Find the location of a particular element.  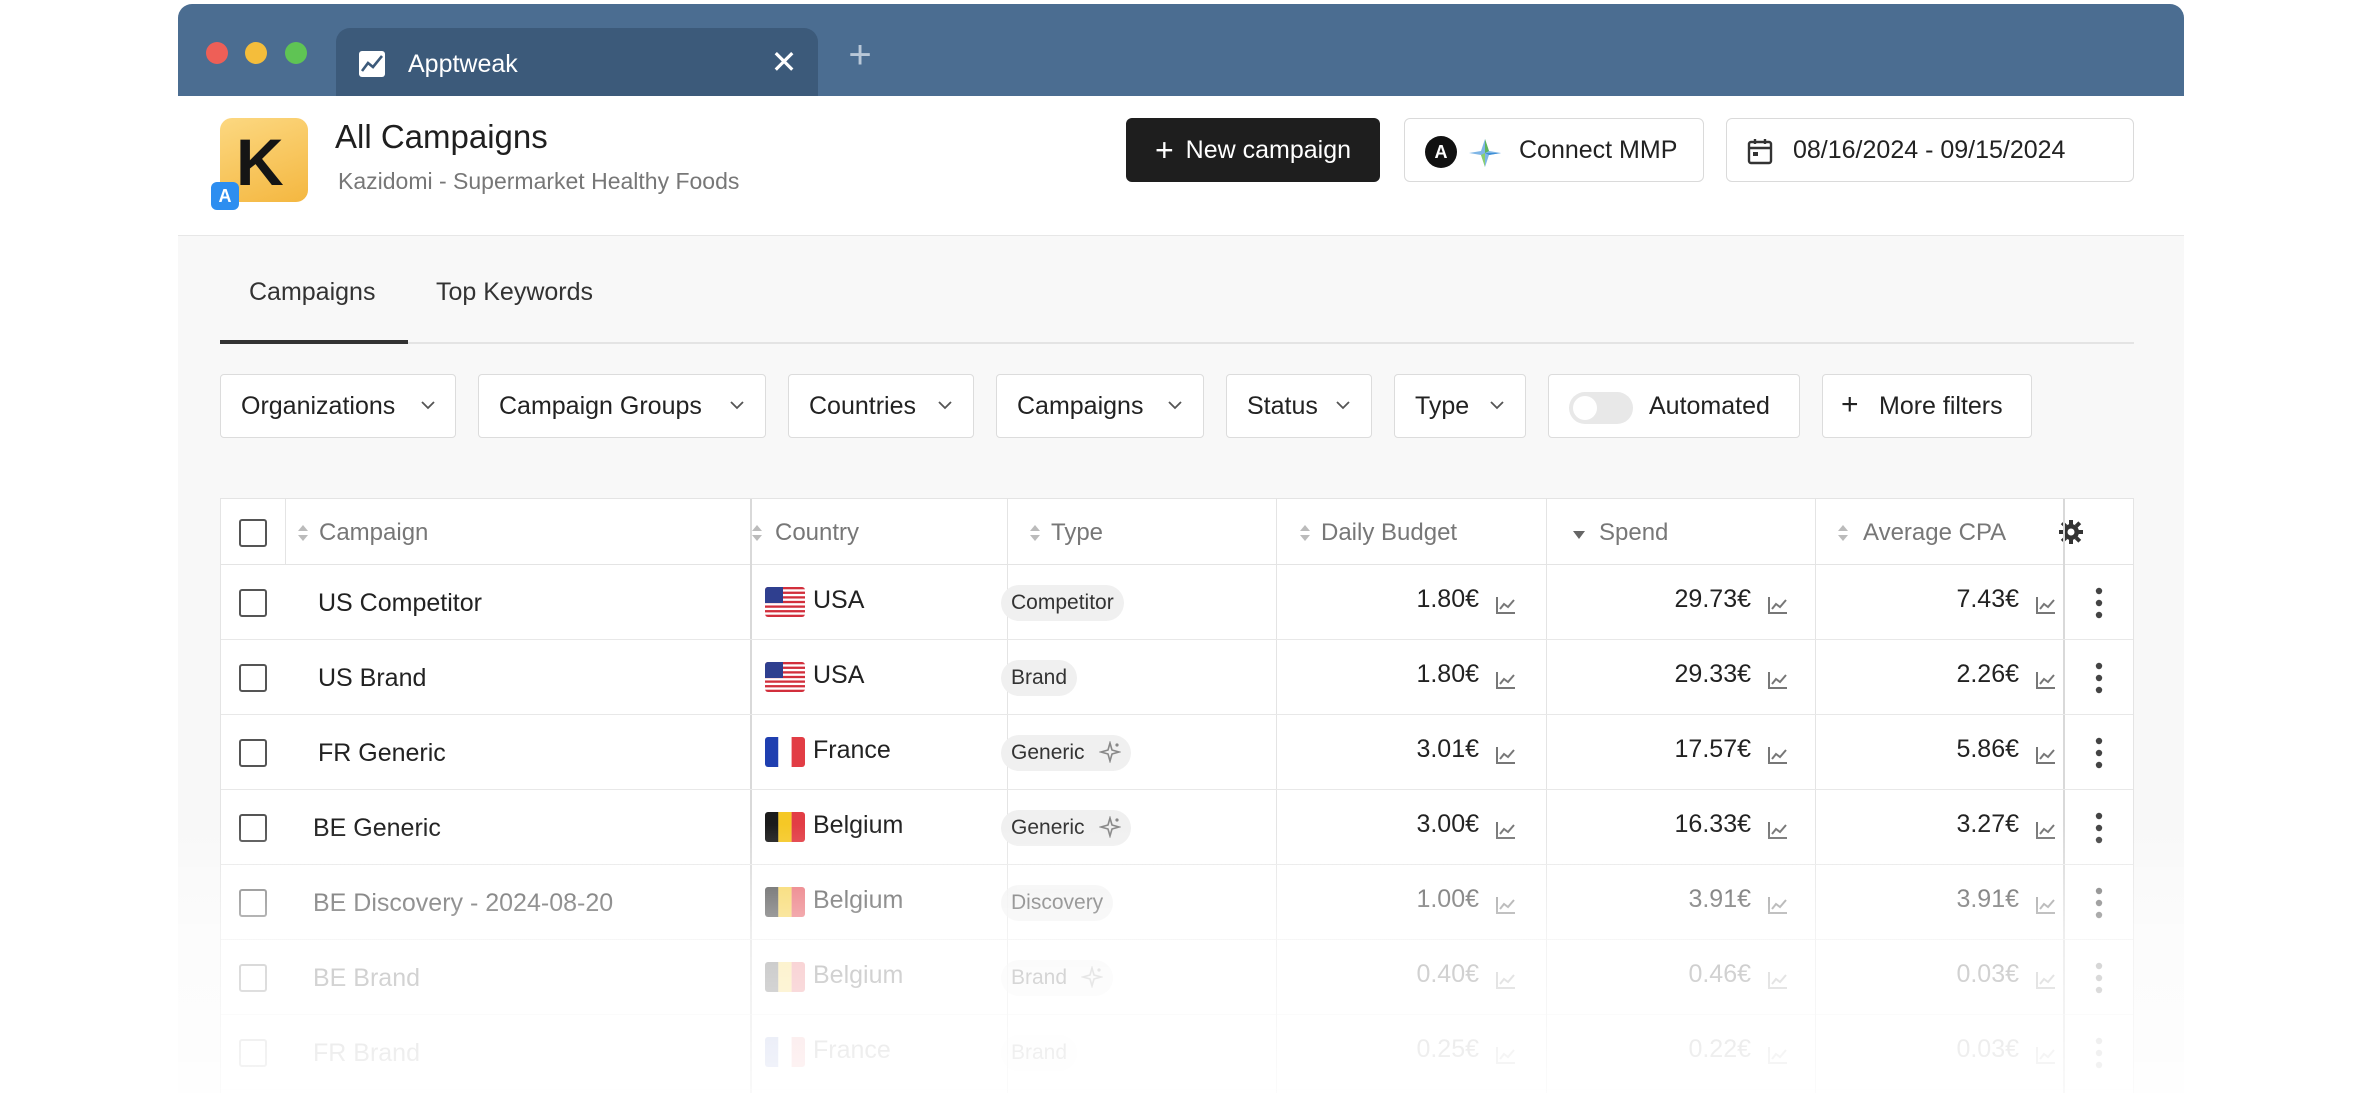

filter-organizations: Organizations is located at coordinates (338, 406).